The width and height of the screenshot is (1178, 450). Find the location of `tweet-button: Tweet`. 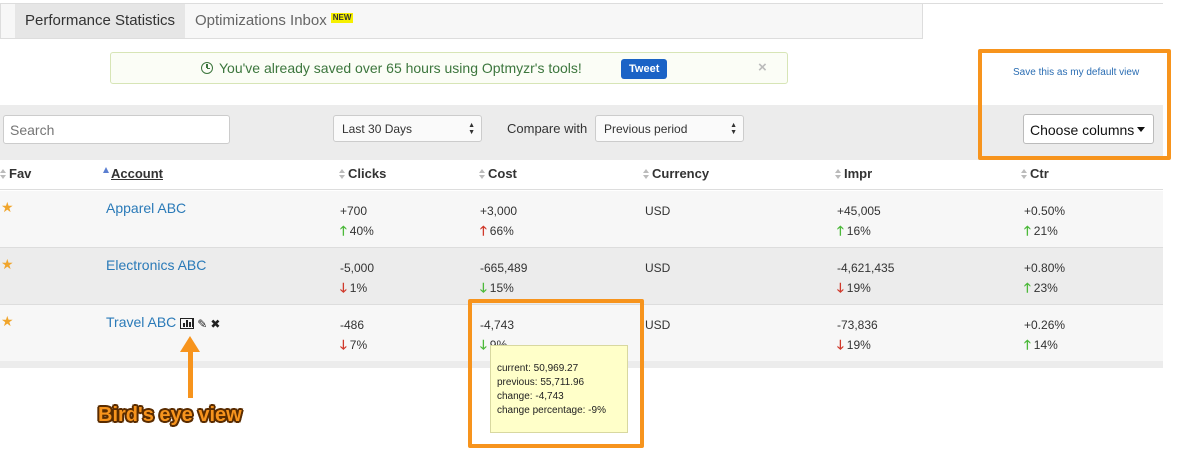

tweet-button: Tweet is located at coordinates (644, 69).